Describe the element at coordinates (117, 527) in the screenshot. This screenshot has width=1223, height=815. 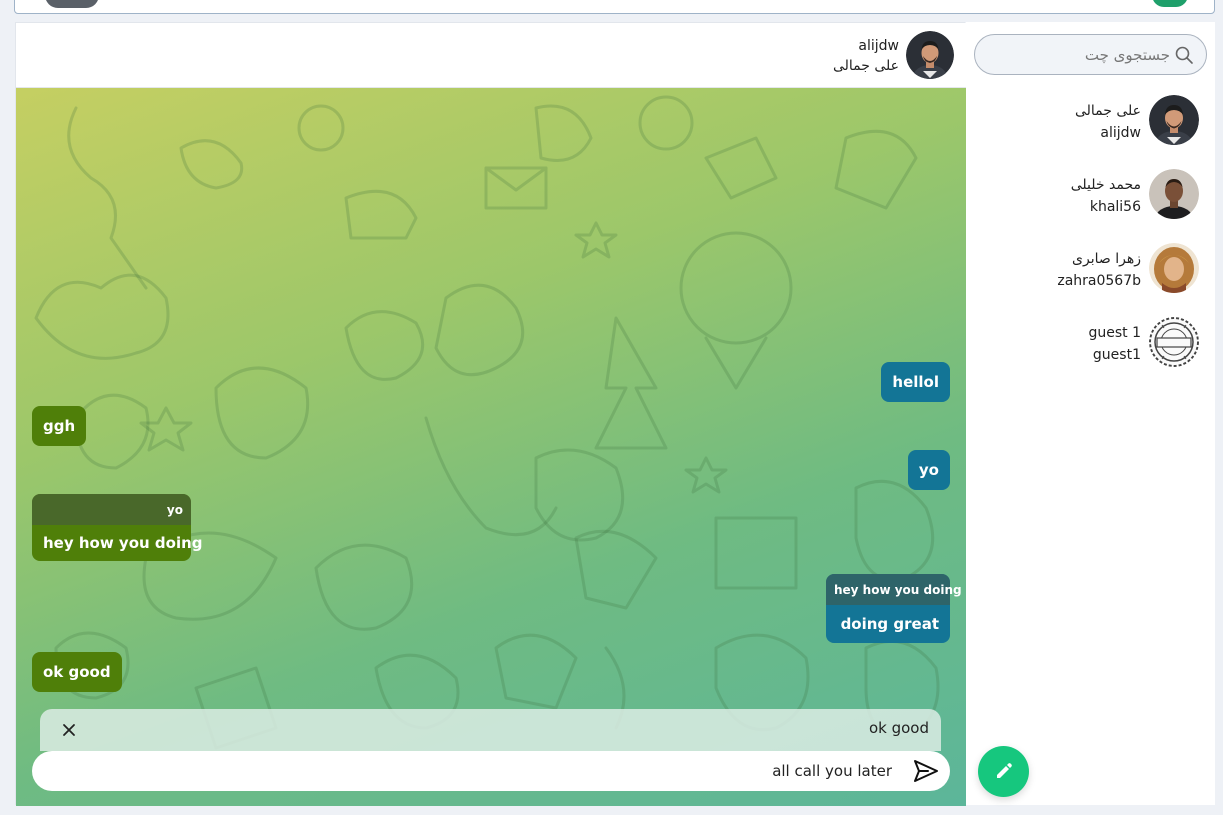
I see `message-incoming-reply: yo hey how you doing` at that location.